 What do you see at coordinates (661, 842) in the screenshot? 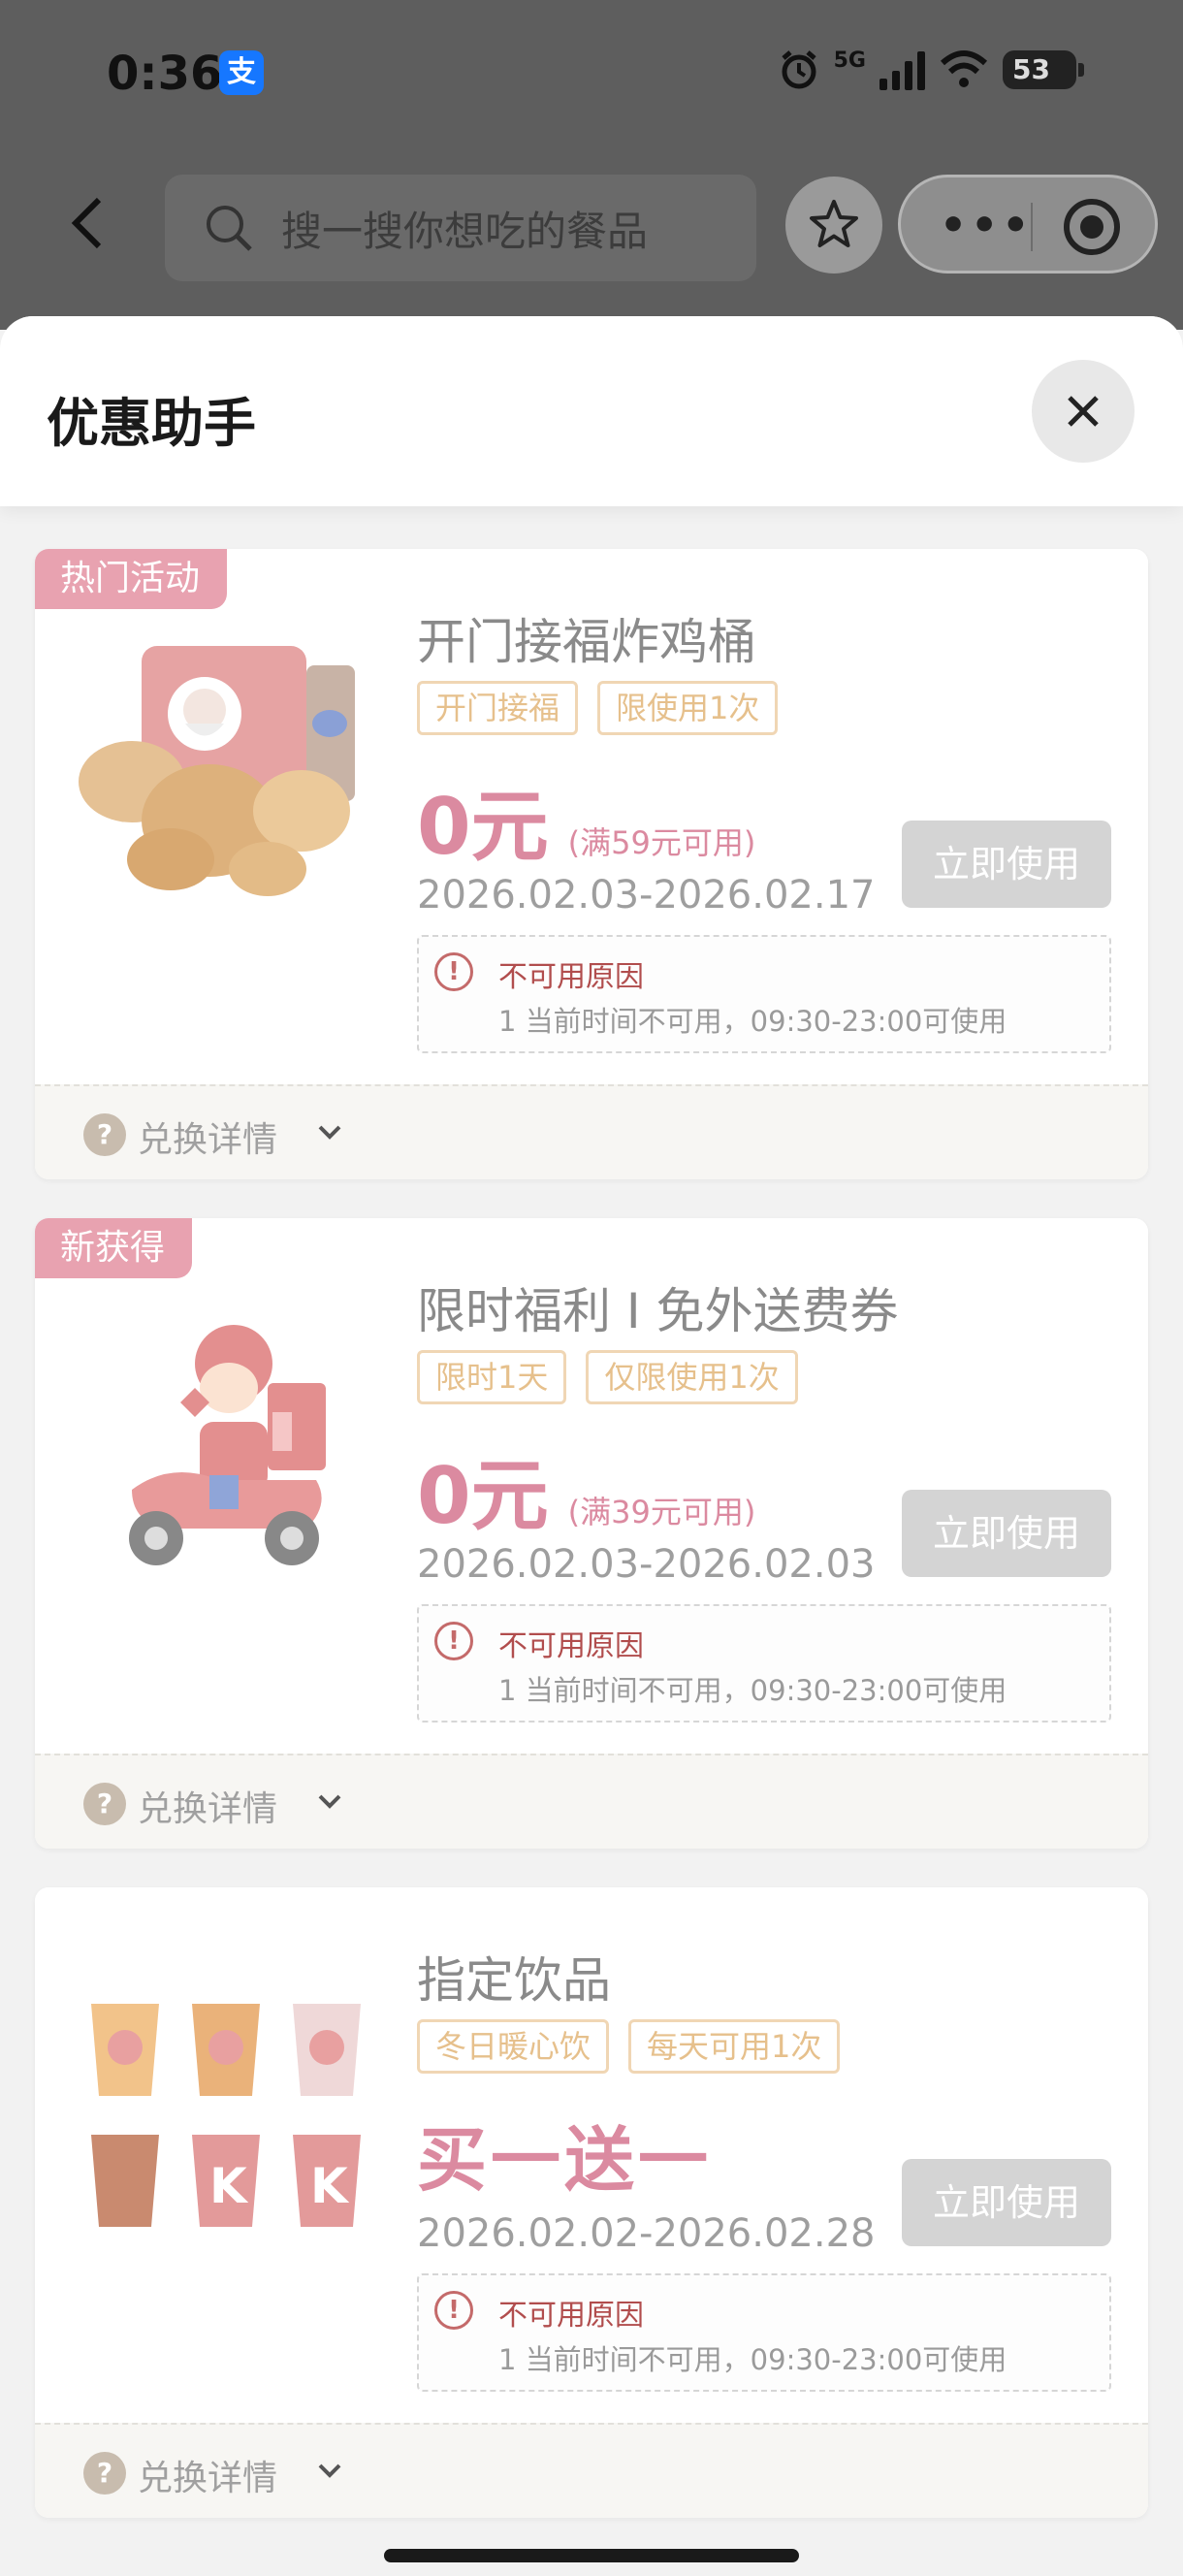
I see `price-condition: (满59元可用)` at bounding box center [661, 842].